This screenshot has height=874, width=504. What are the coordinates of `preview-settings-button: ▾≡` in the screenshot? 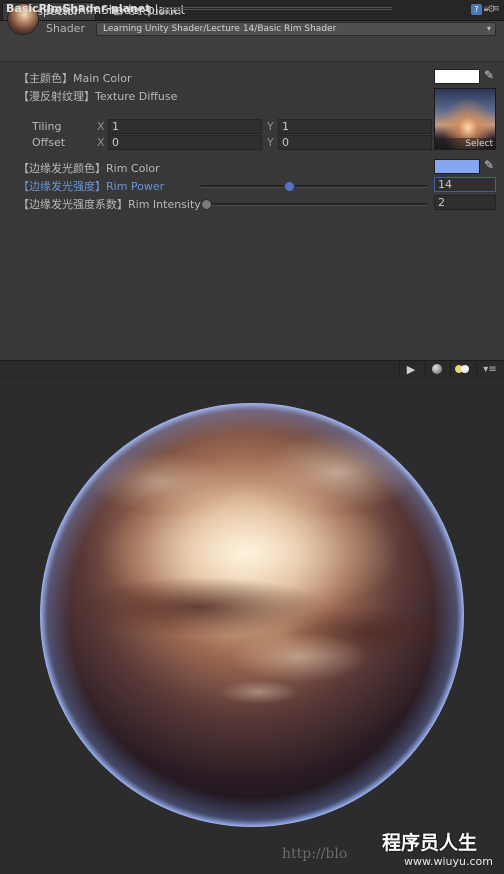 It's located at (489, 369).